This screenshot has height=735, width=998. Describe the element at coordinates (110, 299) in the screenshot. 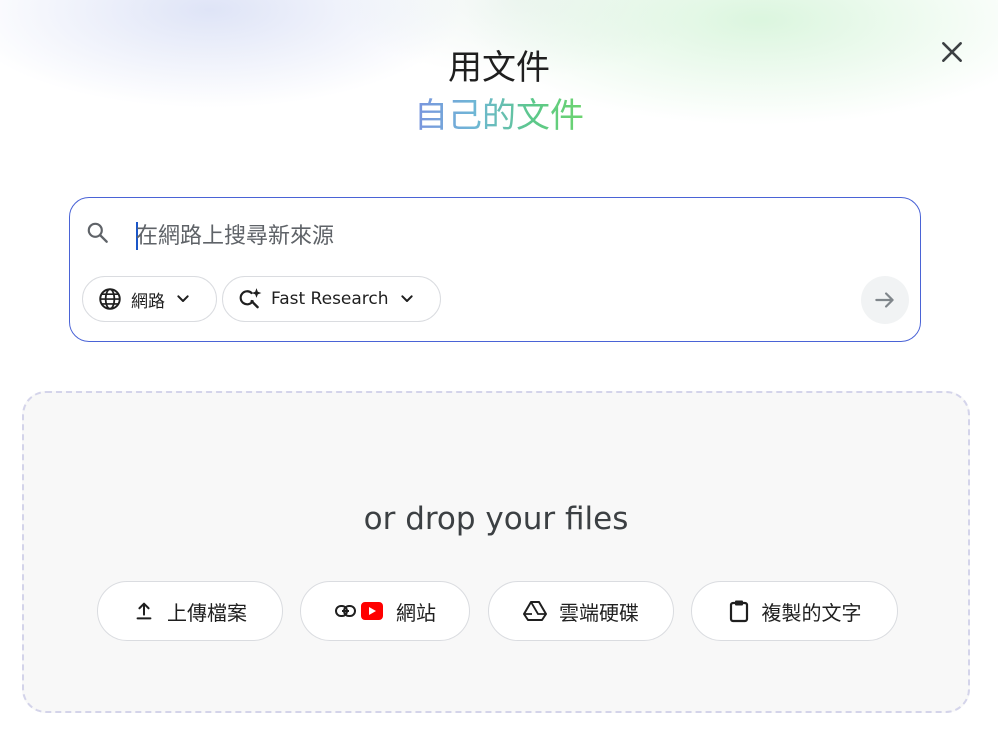

I see `globe-icon` at that location.